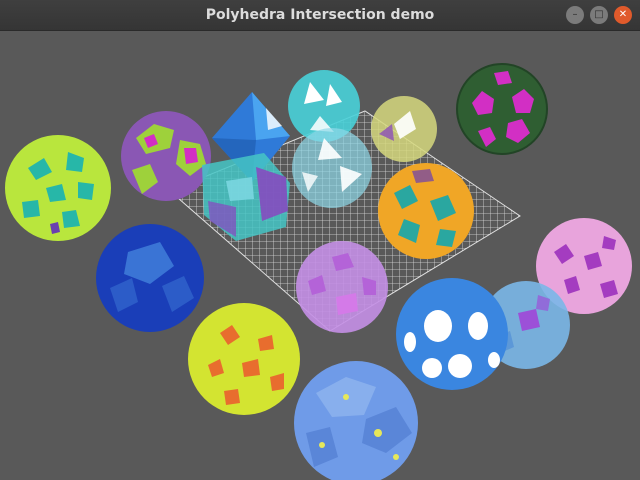 Image resolution: width=640 pixels, height=480 pixels. What do you see at coordinates (452, 334) in the screenshot?
I see `blue-holed-sphere` at bounding box center [452, 334].